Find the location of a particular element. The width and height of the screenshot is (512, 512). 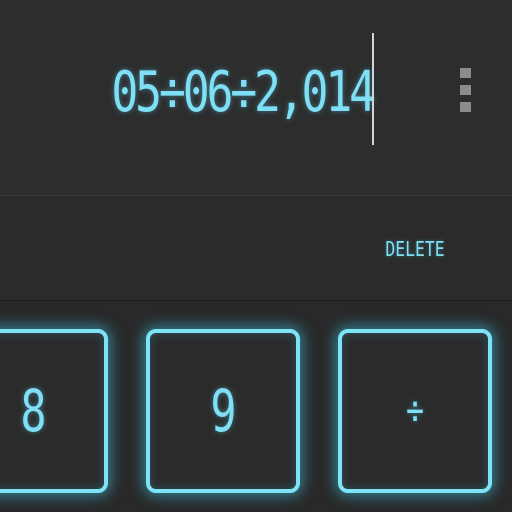

overflow-menu-icon is located at coordinates (465, 90).